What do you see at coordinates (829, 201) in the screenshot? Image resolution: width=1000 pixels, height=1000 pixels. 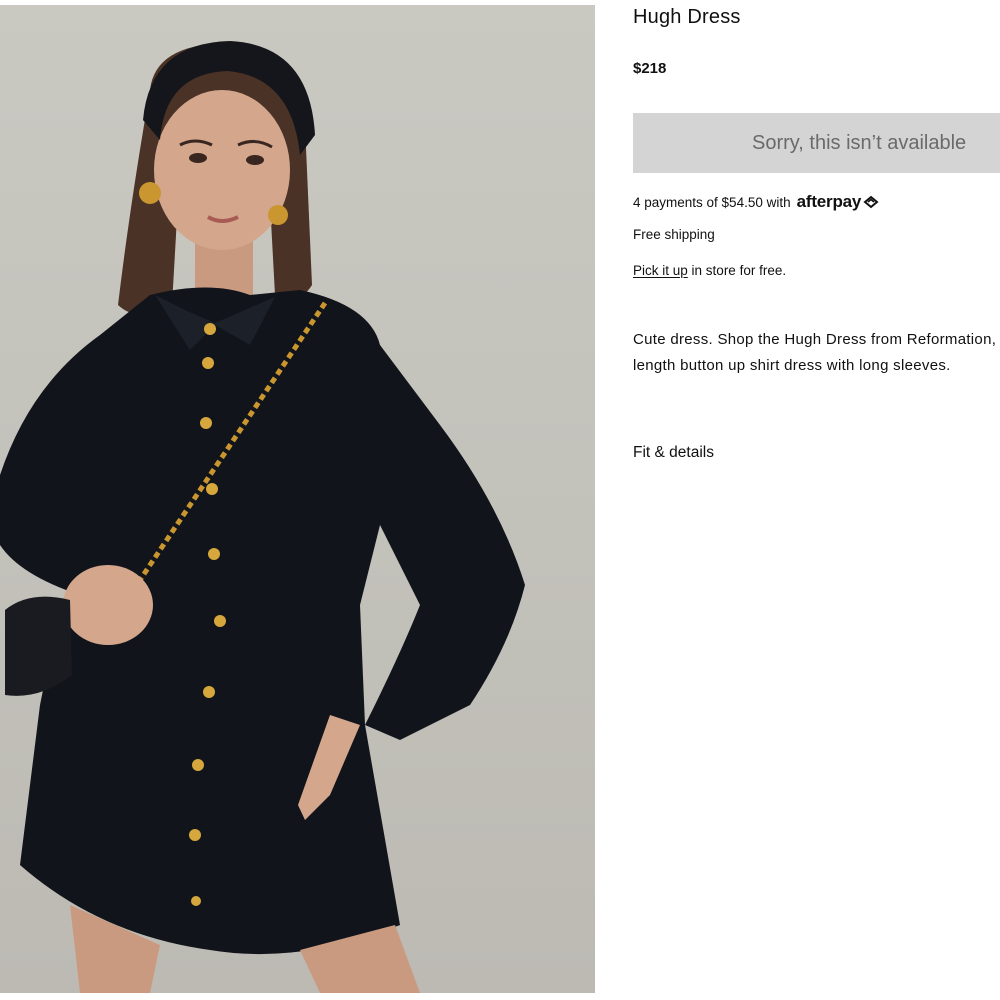 I see `afterpay-brand: afterpay` at bounding box center [829, 201].